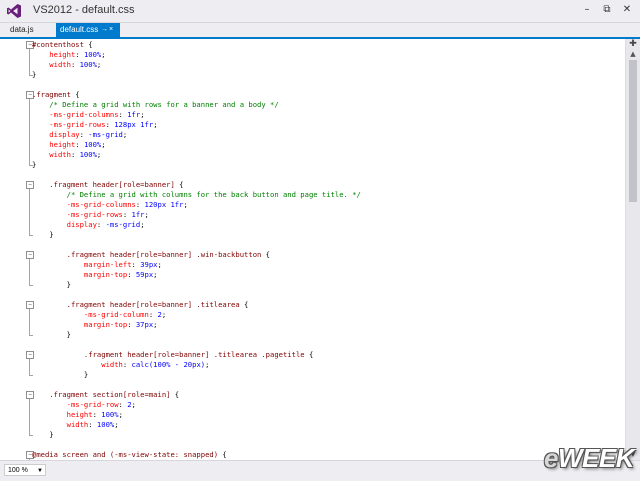 Image resolution: width=640 pixels, height=481 pixels. What do you see at coordinates (134, 114) in the screenshot?
I see `code-token: 1fr` at bounding box center [134, 114].